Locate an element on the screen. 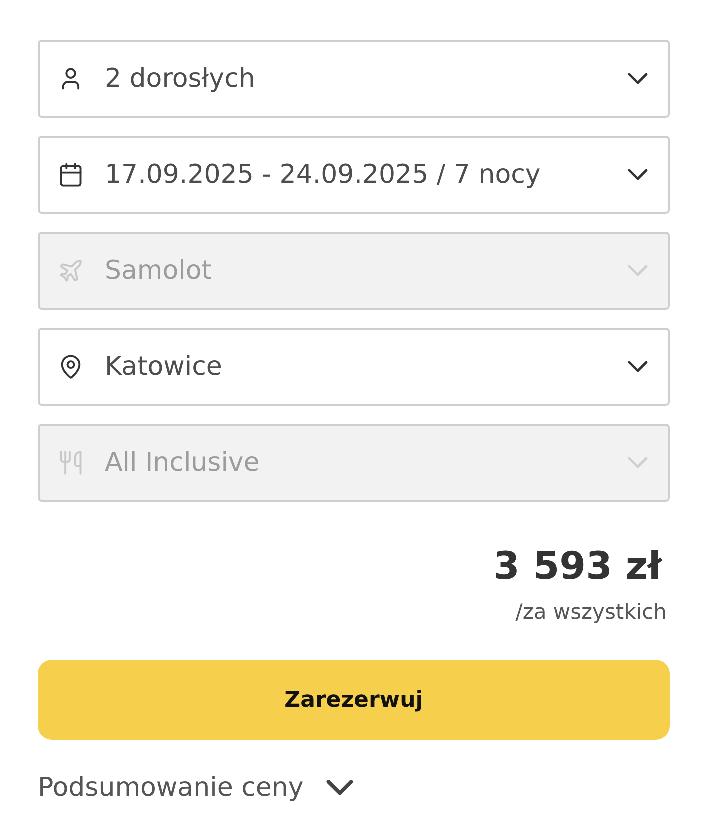 Image resolution: width=706 pixels, height=838 pixels. price-note: /za wszystkich is located at coordinates (591, 612).